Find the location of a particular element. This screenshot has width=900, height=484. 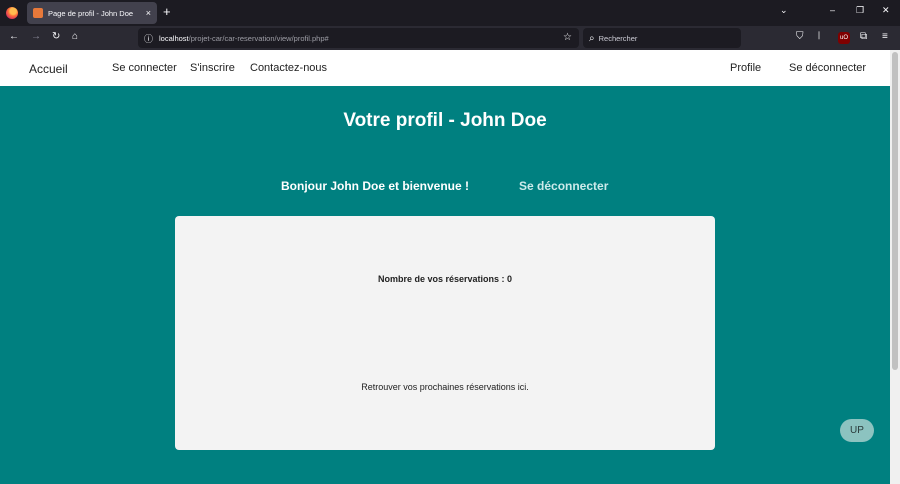

page-title: Votre profil - John Doe is located at coordinates (445, 120).